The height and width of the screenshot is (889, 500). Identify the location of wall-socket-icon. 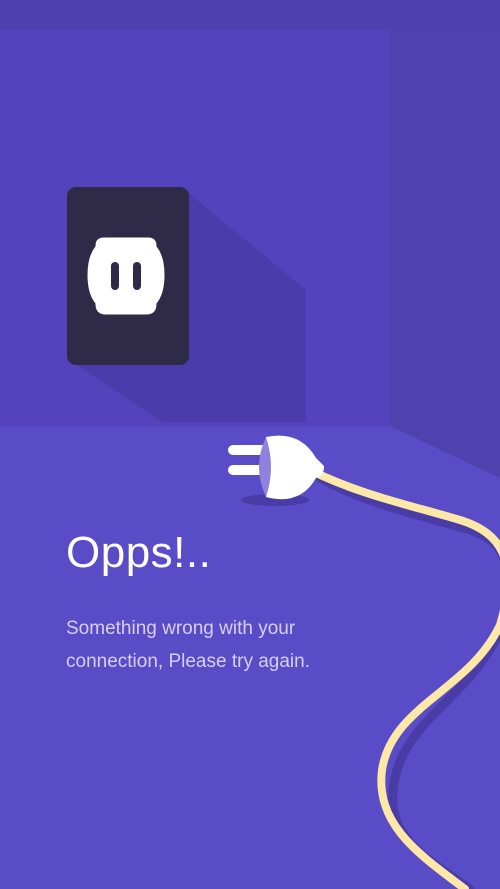
(128, 276).